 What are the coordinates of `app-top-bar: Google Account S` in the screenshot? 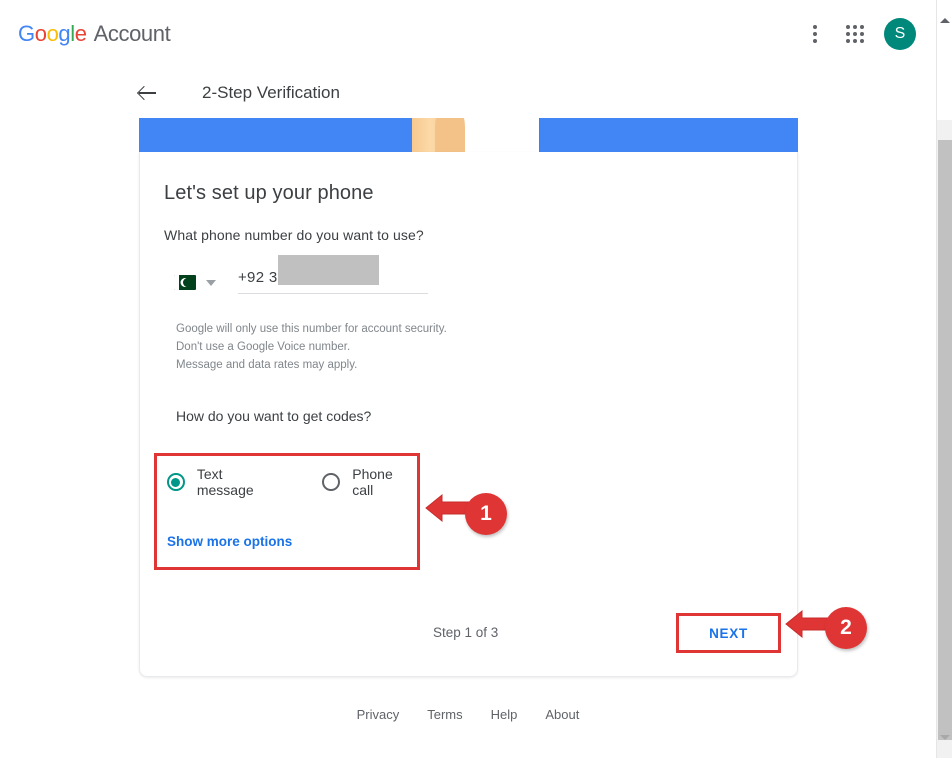 It's located at (468, 34).